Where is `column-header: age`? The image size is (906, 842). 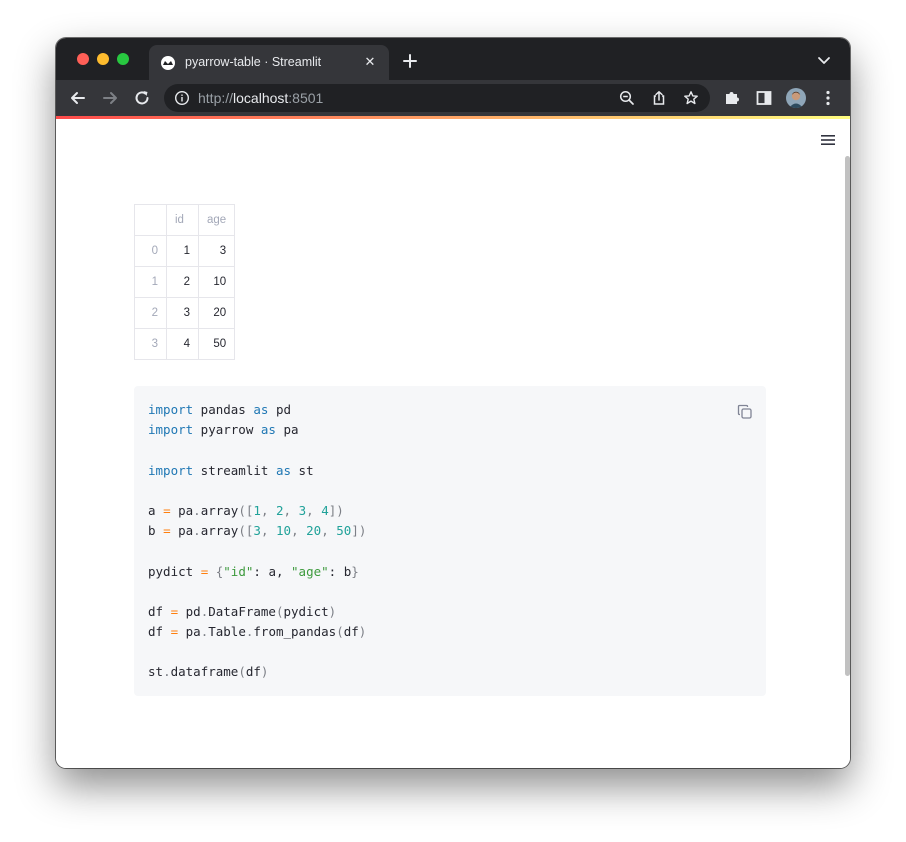
column-header: age is located at coordinates (216, 220).